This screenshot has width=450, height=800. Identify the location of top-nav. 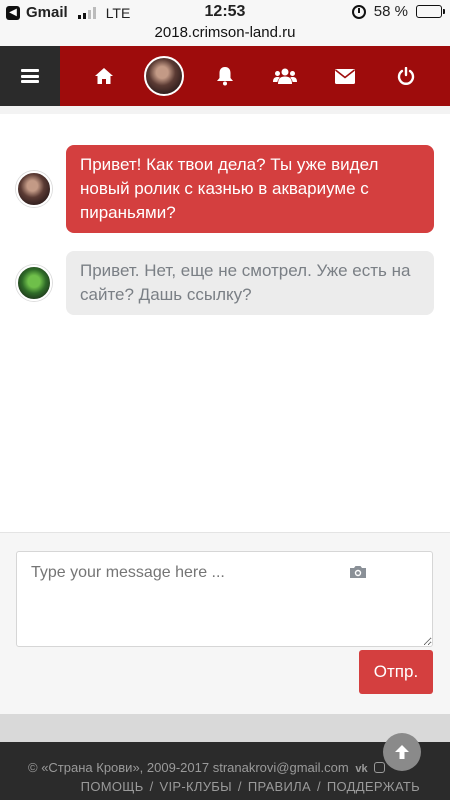
(225, 76).